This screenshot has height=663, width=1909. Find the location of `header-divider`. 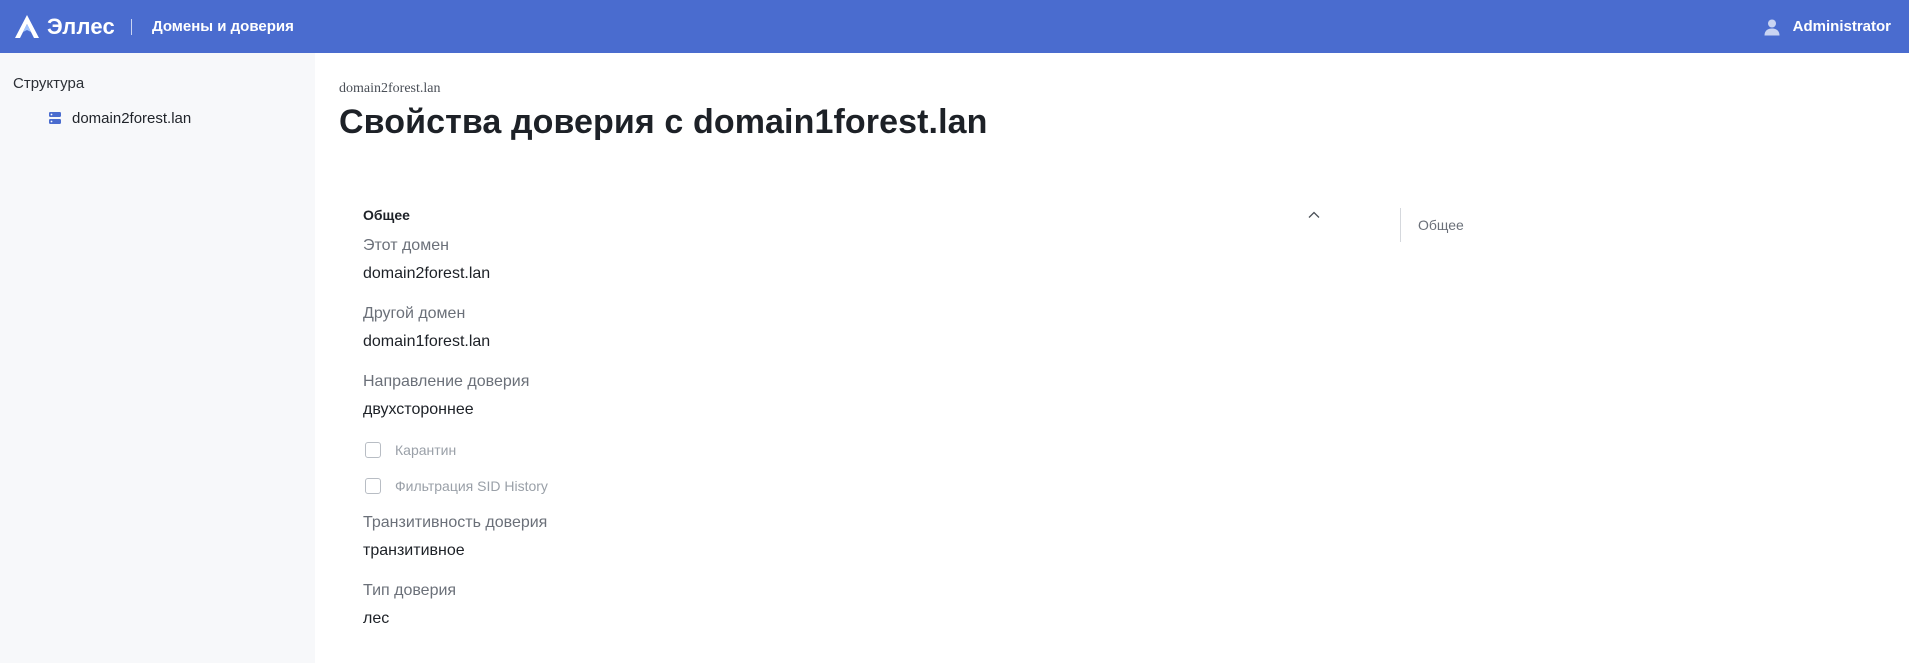

header-divider is located at coordinates (131, 26).